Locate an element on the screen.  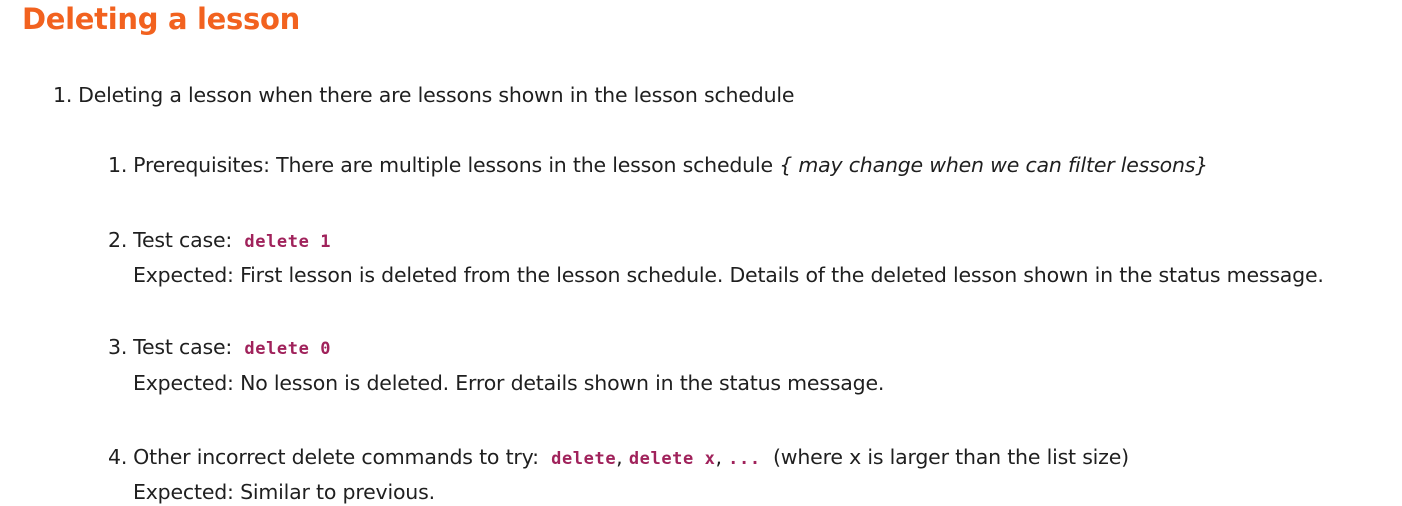
test-case-command: delete 0 is located at coordinates (288, 349).